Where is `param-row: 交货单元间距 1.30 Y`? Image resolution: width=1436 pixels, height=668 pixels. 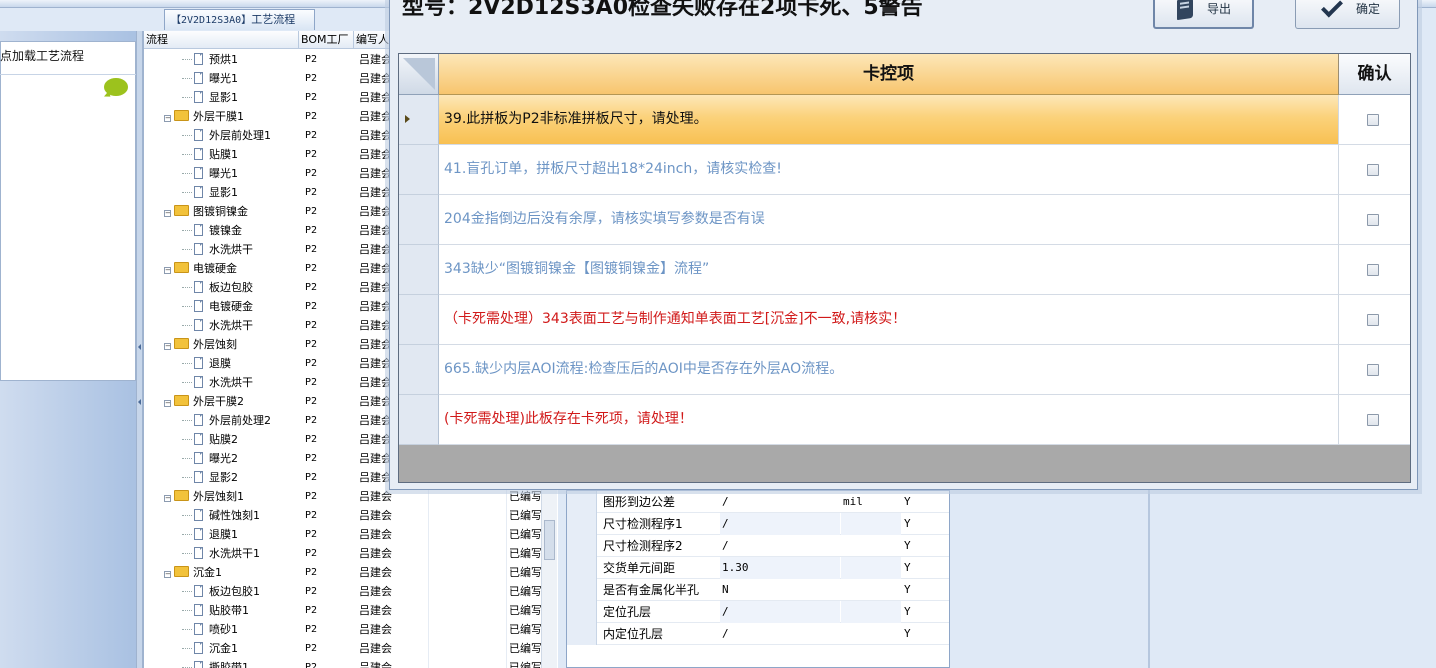 param-row: 交货单元间距 1.30 Y is located at coordinates (758, 568).